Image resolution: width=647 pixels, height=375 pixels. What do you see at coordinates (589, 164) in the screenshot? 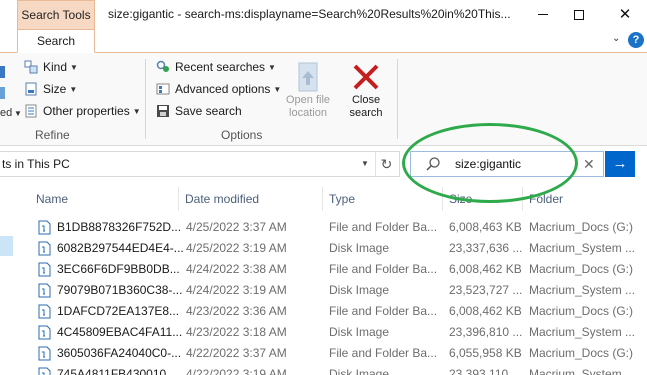
I see `clear-search-icon: ✕` at bounding box center [589, 164].